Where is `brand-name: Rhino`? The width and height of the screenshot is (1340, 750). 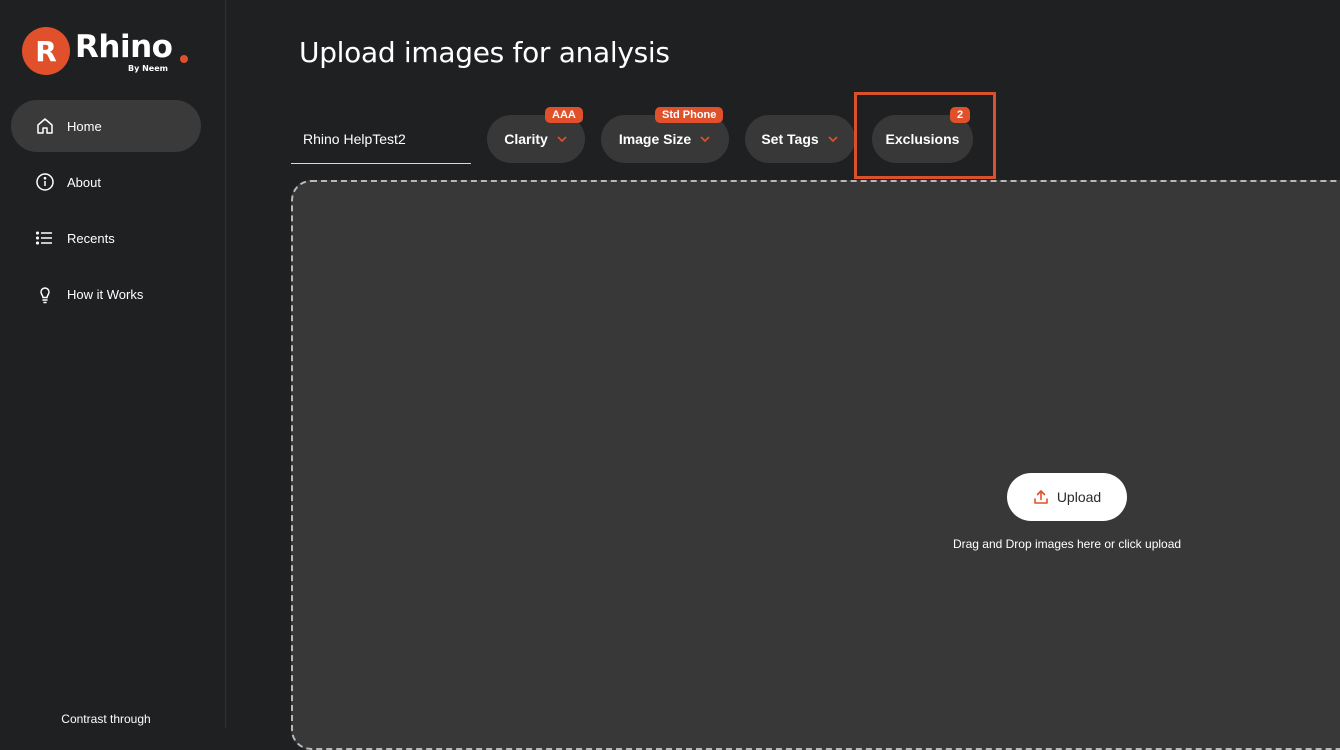
brand-name: Rhino is located at coordinates (124, 47).